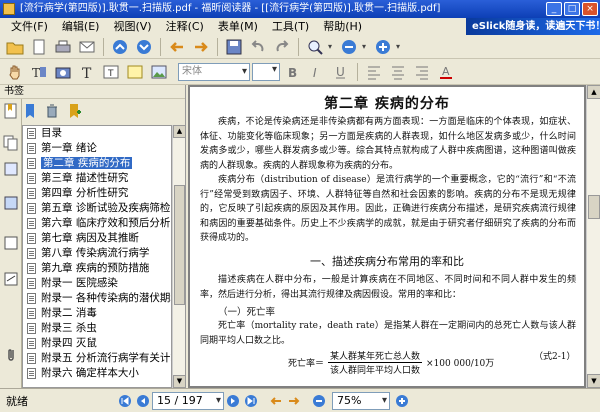  I want to click on bookmark-item: 附录四 灭鼠, so click(97, 343).